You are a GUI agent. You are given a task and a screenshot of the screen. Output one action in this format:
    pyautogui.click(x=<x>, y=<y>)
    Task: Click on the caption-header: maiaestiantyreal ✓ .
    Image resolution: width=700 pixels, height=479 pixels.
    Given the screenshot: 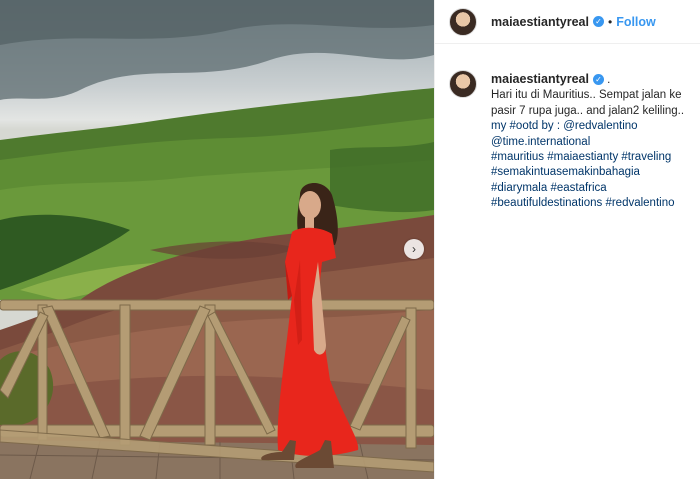 What is the action you would take?
    pyautogui.click(x=551, y=79)
    